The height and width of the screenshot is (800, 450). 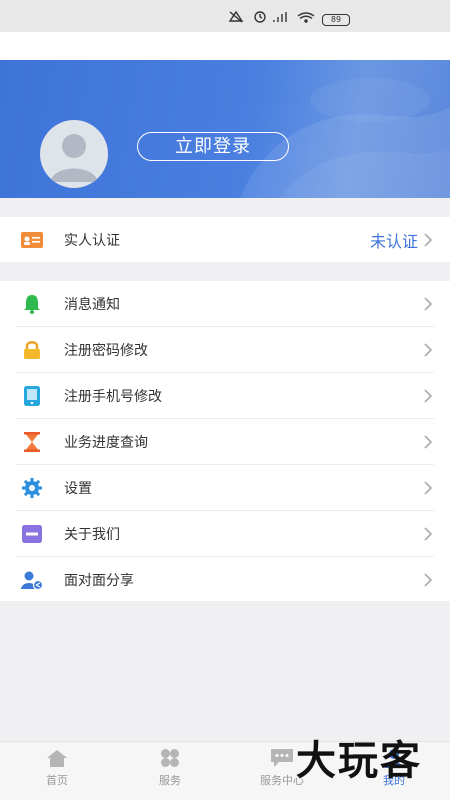 What do you see at coordinates (106, 443) in the screenshot?
I see `menu-item-label: 业务进度查询` at bounding box center [106, 443].